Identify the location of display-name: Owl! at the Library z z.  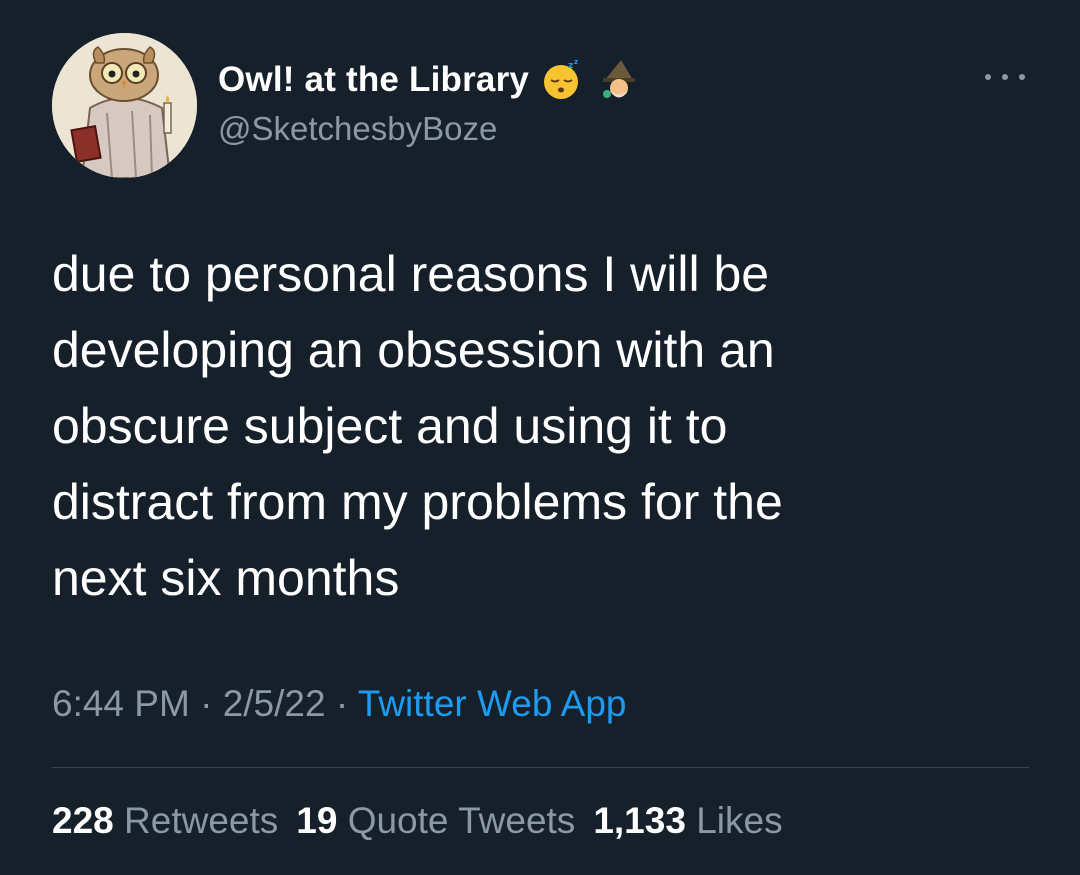
(429, 80).